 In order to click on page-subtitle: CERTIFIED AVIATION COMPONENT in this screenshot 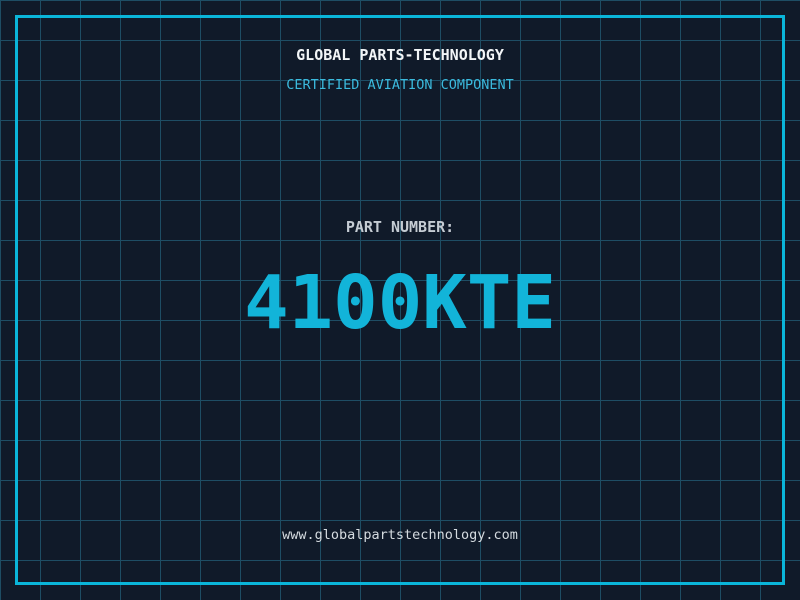, I will do `click(400, 85)`.